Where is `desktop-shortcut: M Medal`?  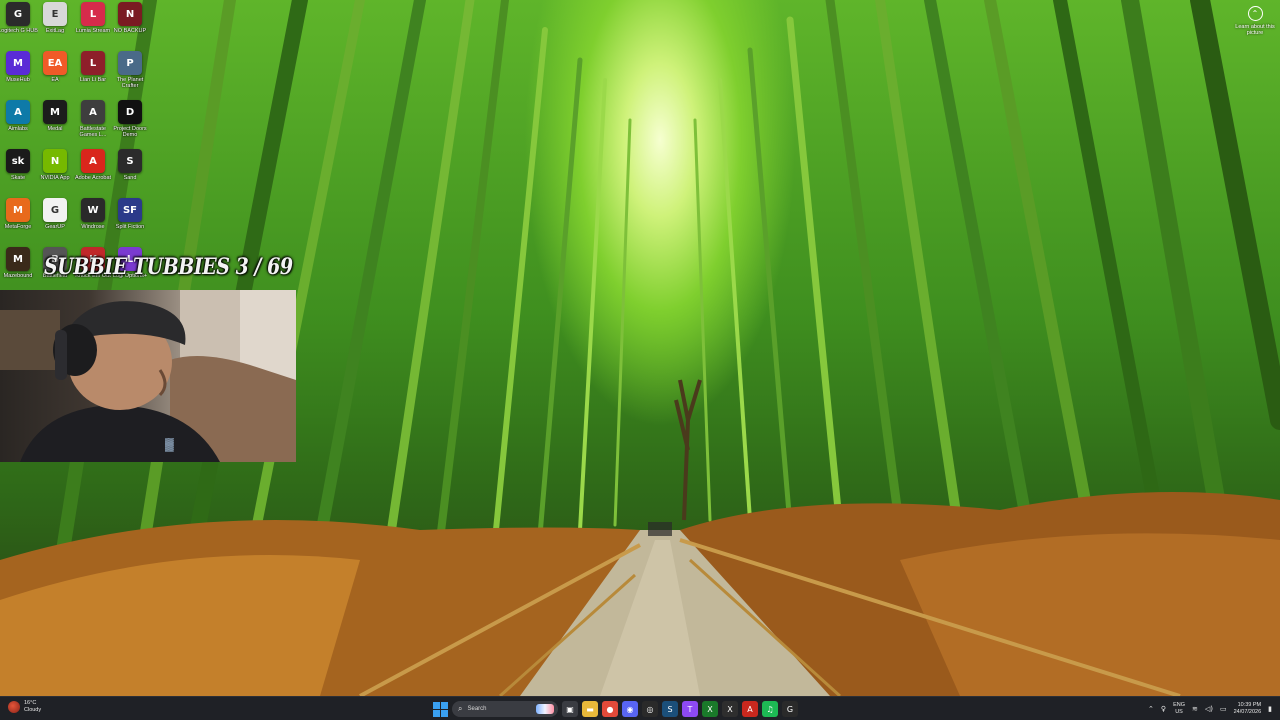
desktop-shortcut: M Medal is located at coordinates (55, 124).